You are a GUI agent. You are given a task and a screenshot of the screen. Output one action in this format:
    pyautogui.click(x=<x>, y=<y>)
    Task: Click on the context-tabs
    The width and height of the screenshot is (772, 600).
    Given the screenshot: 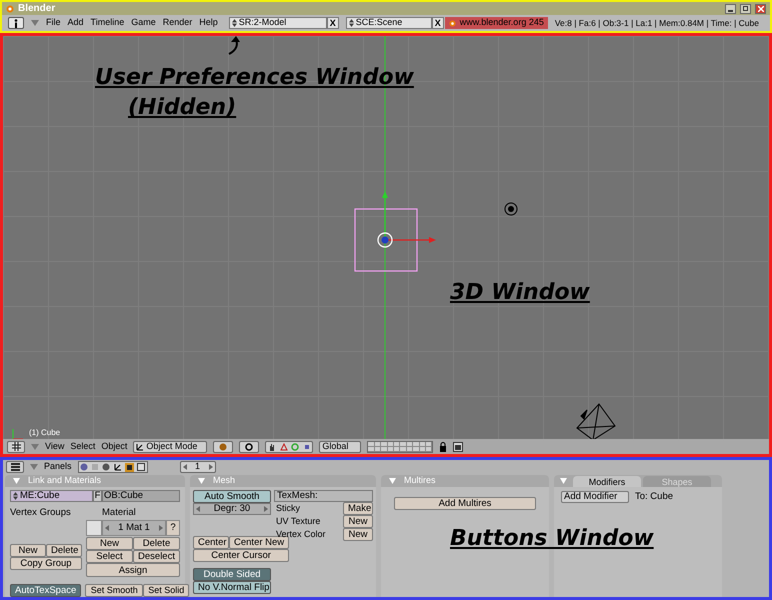 What is the action you would take?
    pyautogui.click(x=113, y=467)
    